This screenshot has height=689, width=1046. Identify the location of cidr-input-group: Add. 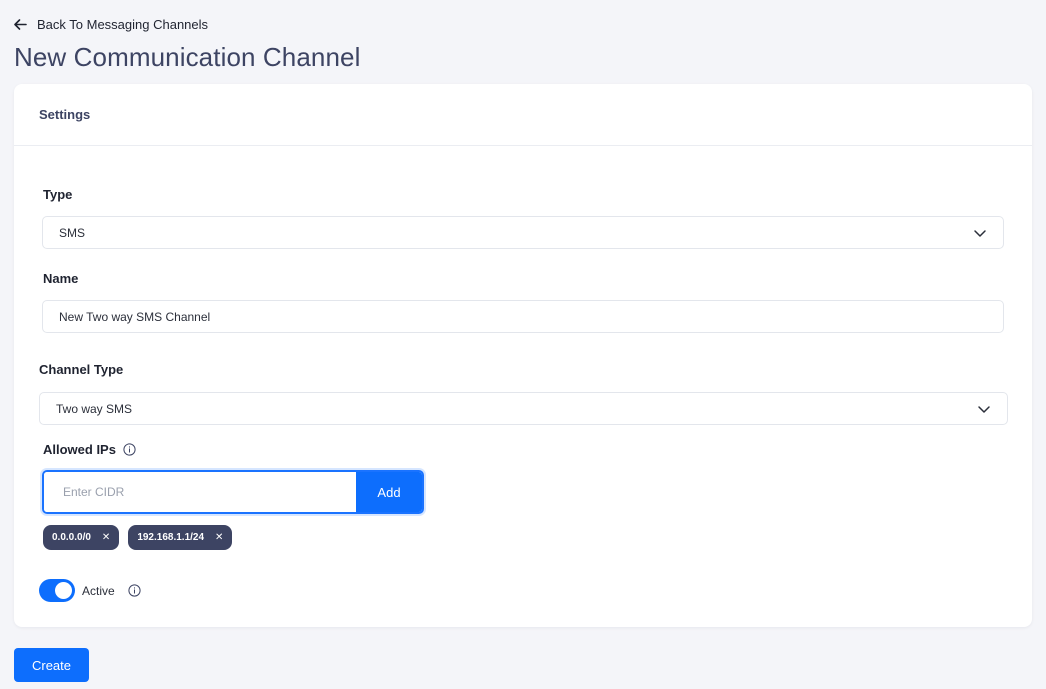
(233, 492).